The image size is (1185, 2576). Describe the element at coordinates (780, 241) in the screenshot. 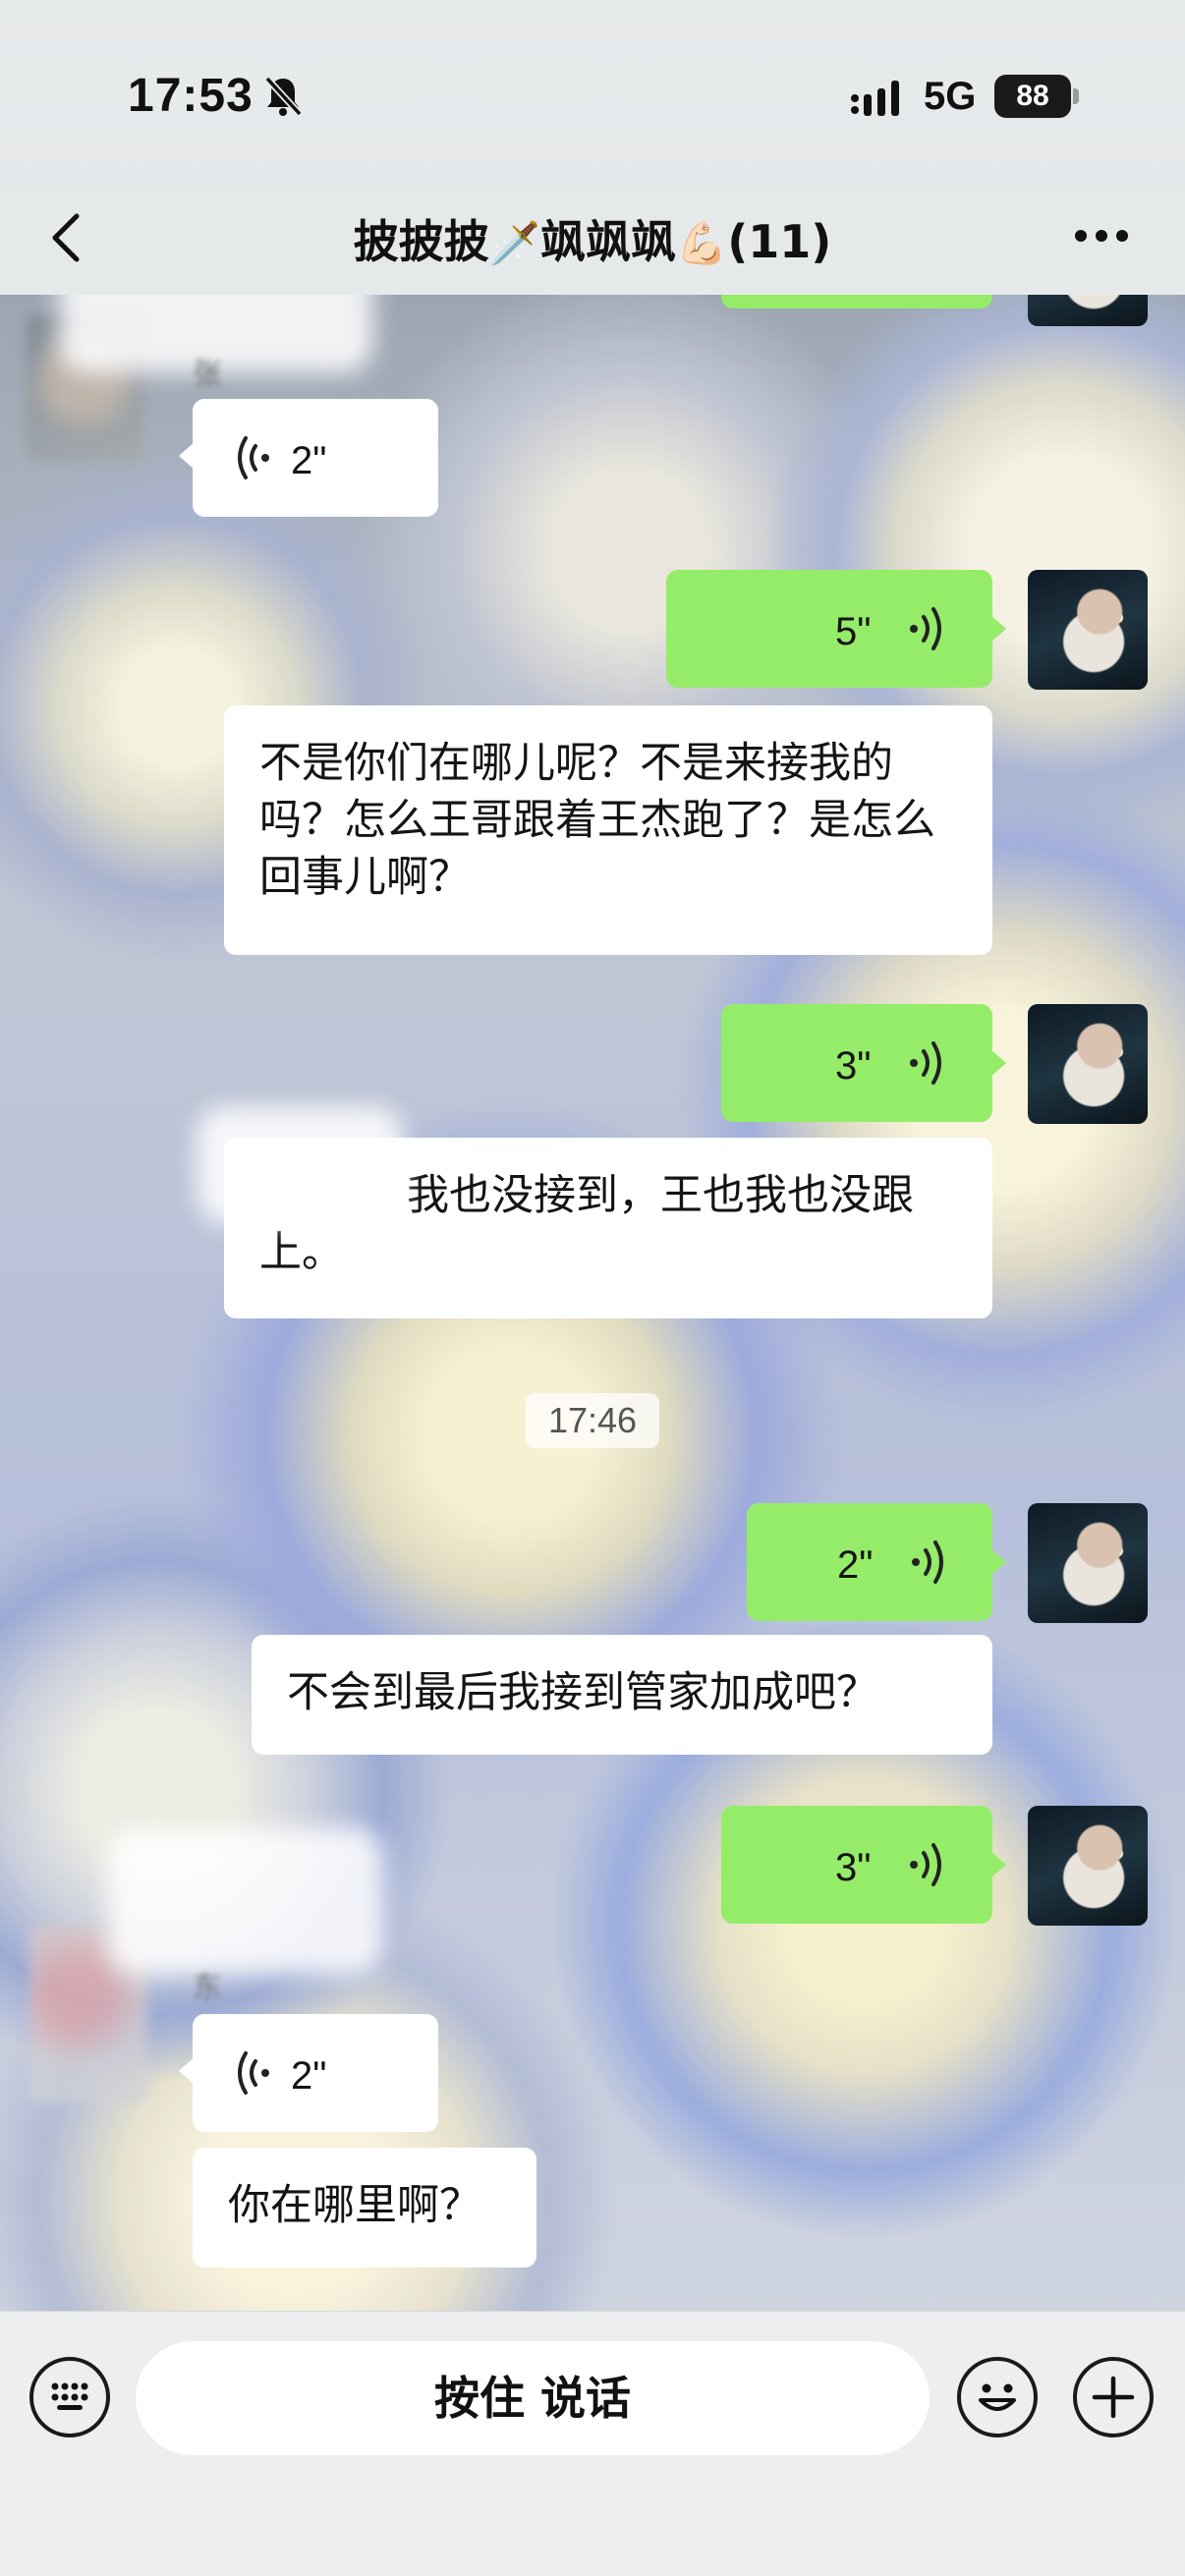

I see `member-count: (11)` at that location.